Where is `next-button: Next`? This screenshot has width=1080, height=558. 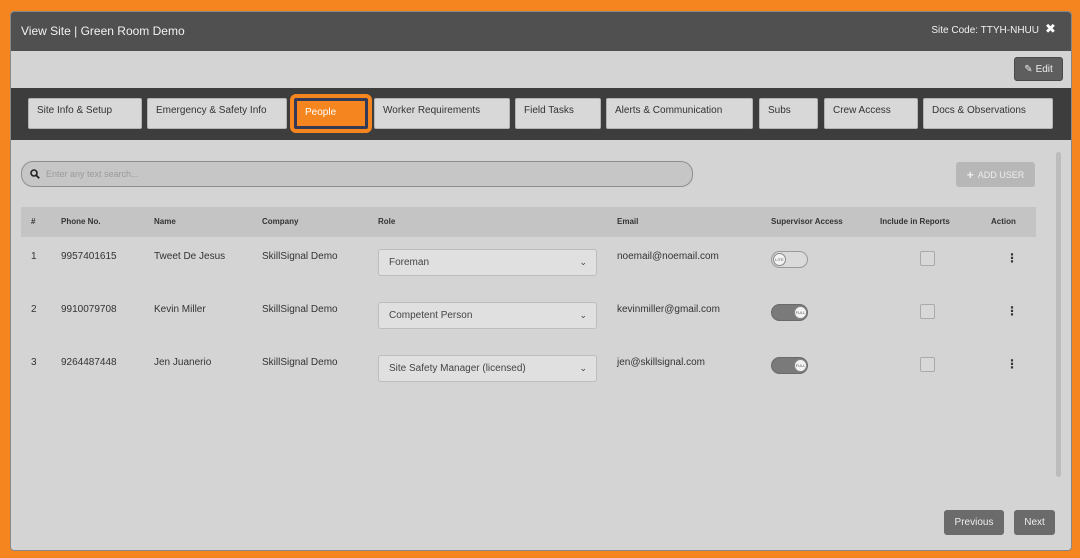 next-button: Next is located at coordinates (1034, 522).